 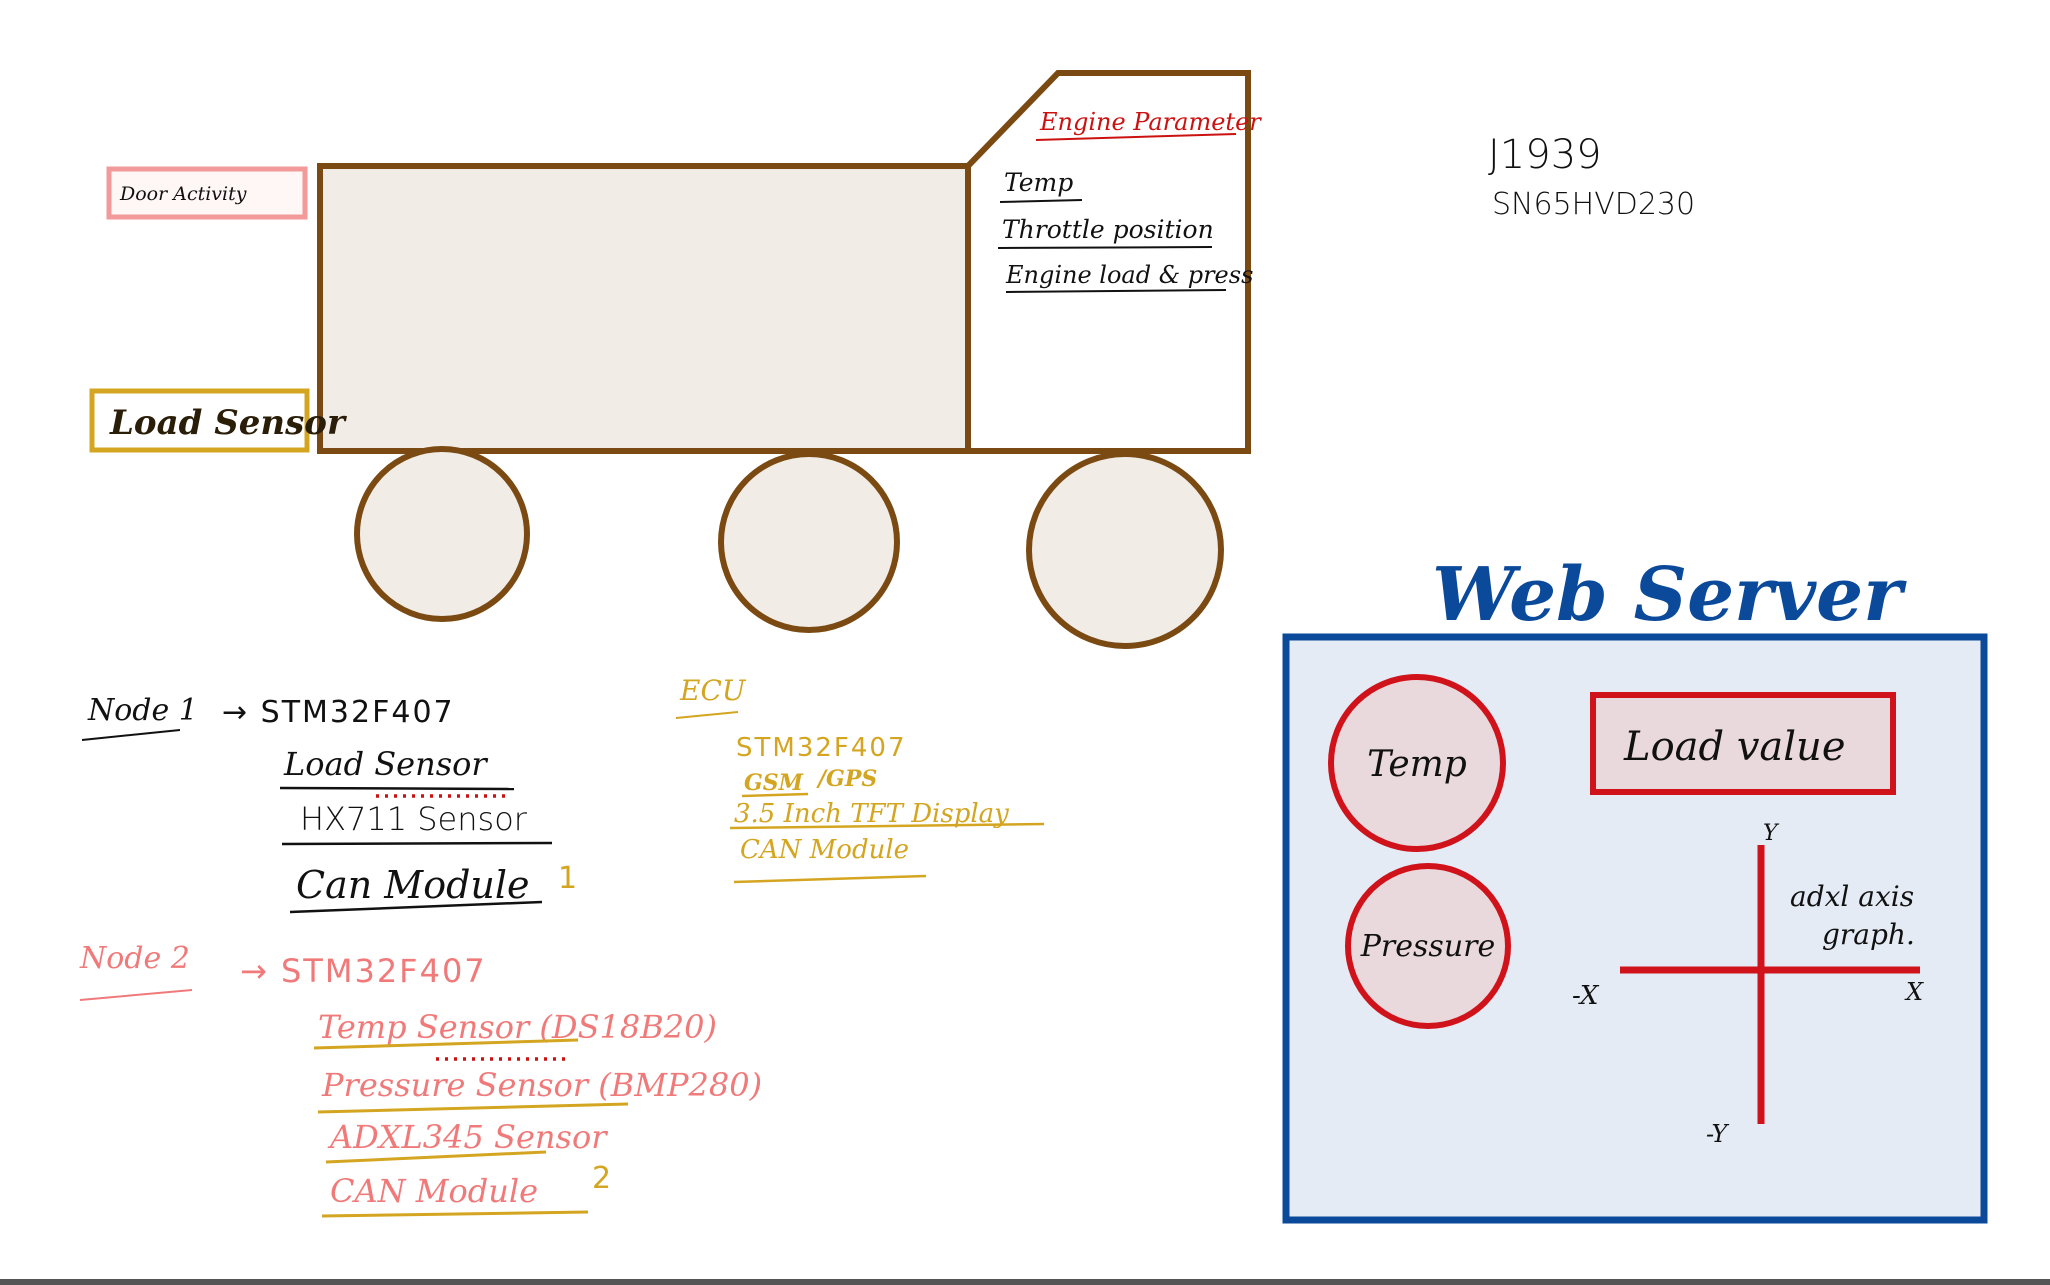 I want to click on protocol-note: J1939 SN65HVD230, so click(x=1591, y=177).